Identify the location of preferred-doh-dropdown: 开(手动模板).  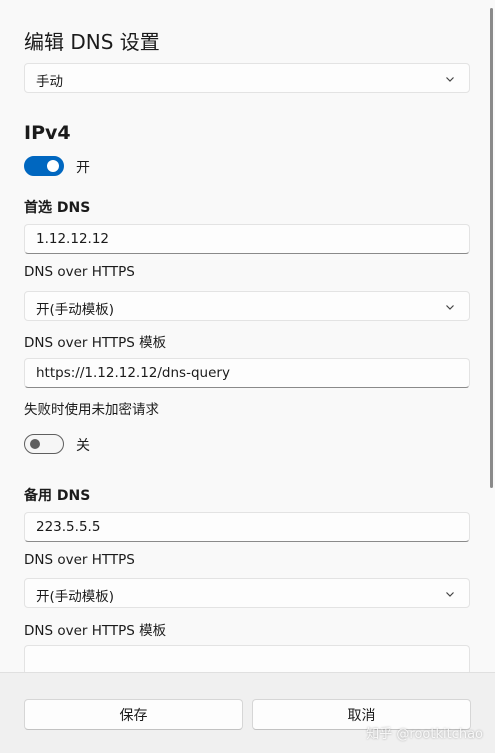
(247, 306).